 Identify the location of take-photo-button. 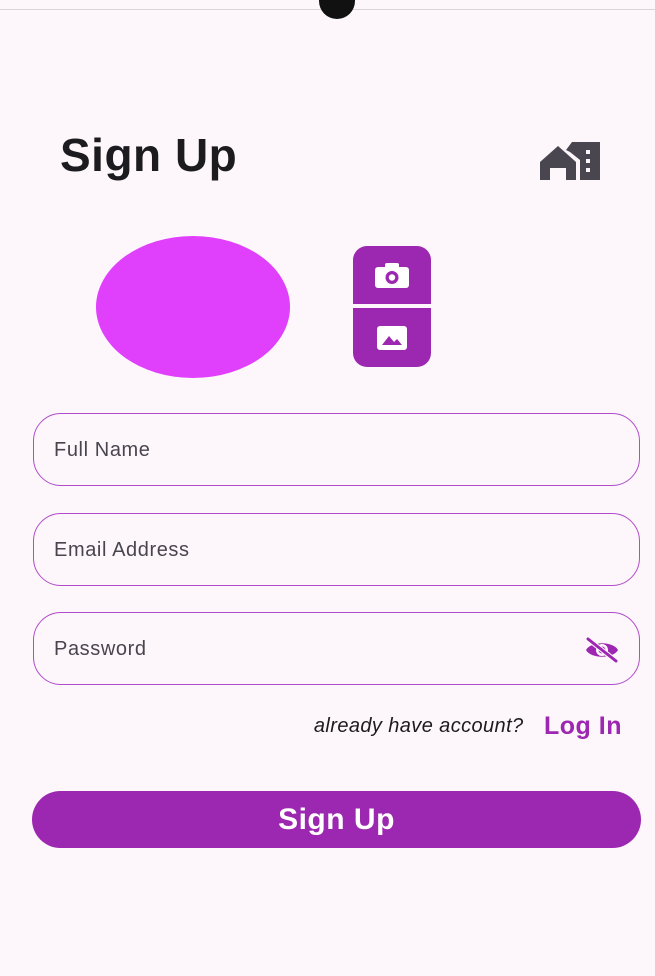
(392, 275).